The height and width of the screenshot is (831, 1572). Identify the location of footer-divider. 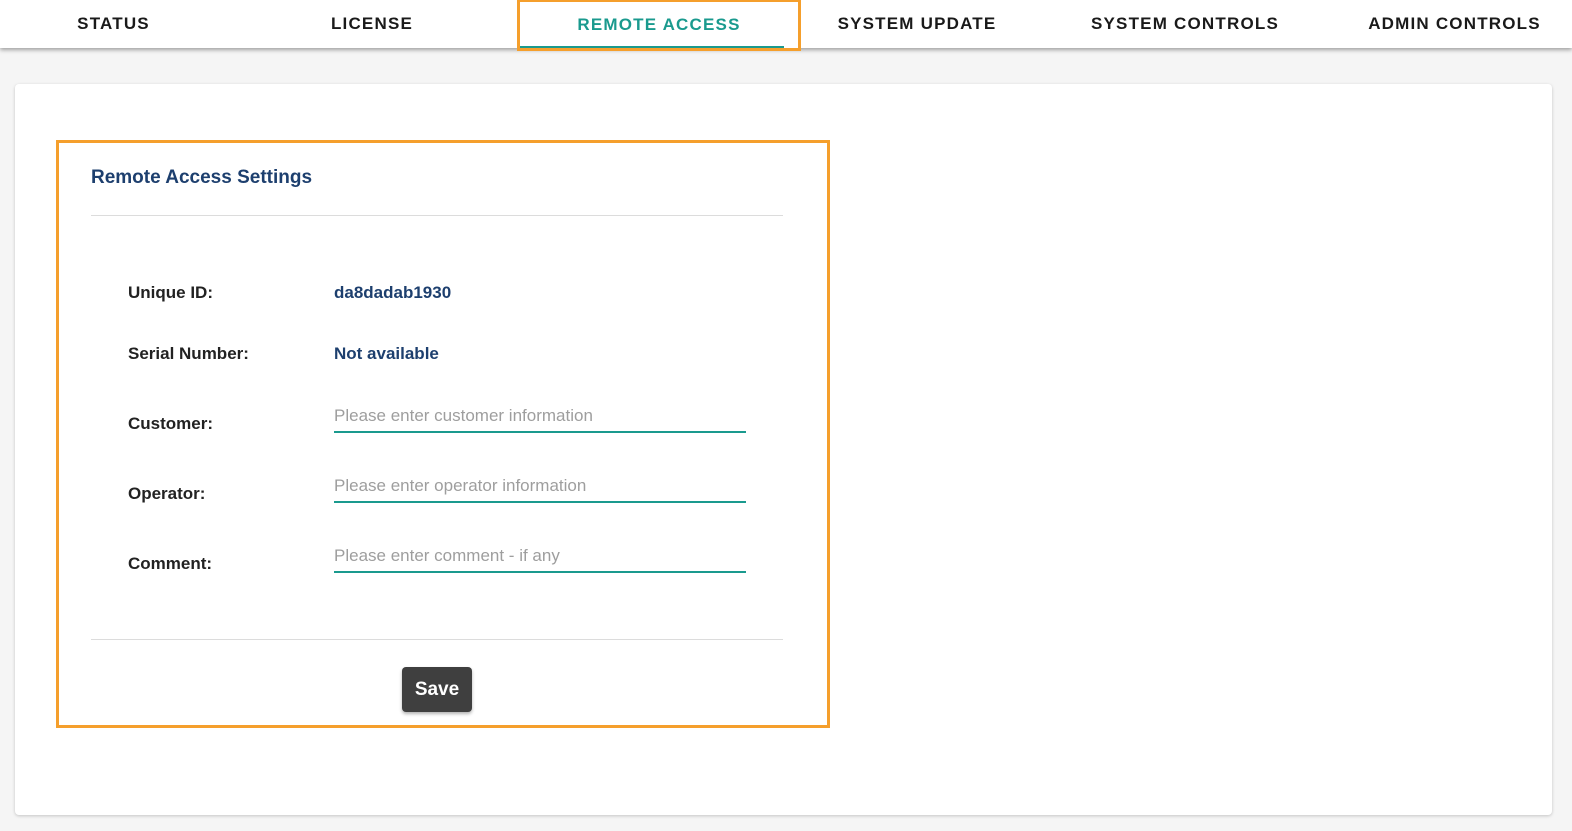
(437, 639).